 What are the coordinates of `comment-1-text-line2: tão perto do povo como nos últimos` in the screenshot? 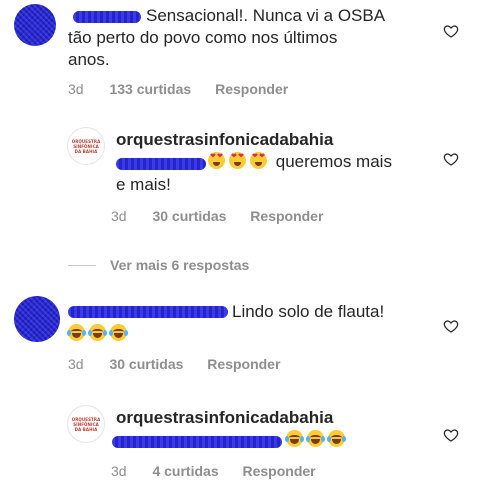 It's located at (203, 37).